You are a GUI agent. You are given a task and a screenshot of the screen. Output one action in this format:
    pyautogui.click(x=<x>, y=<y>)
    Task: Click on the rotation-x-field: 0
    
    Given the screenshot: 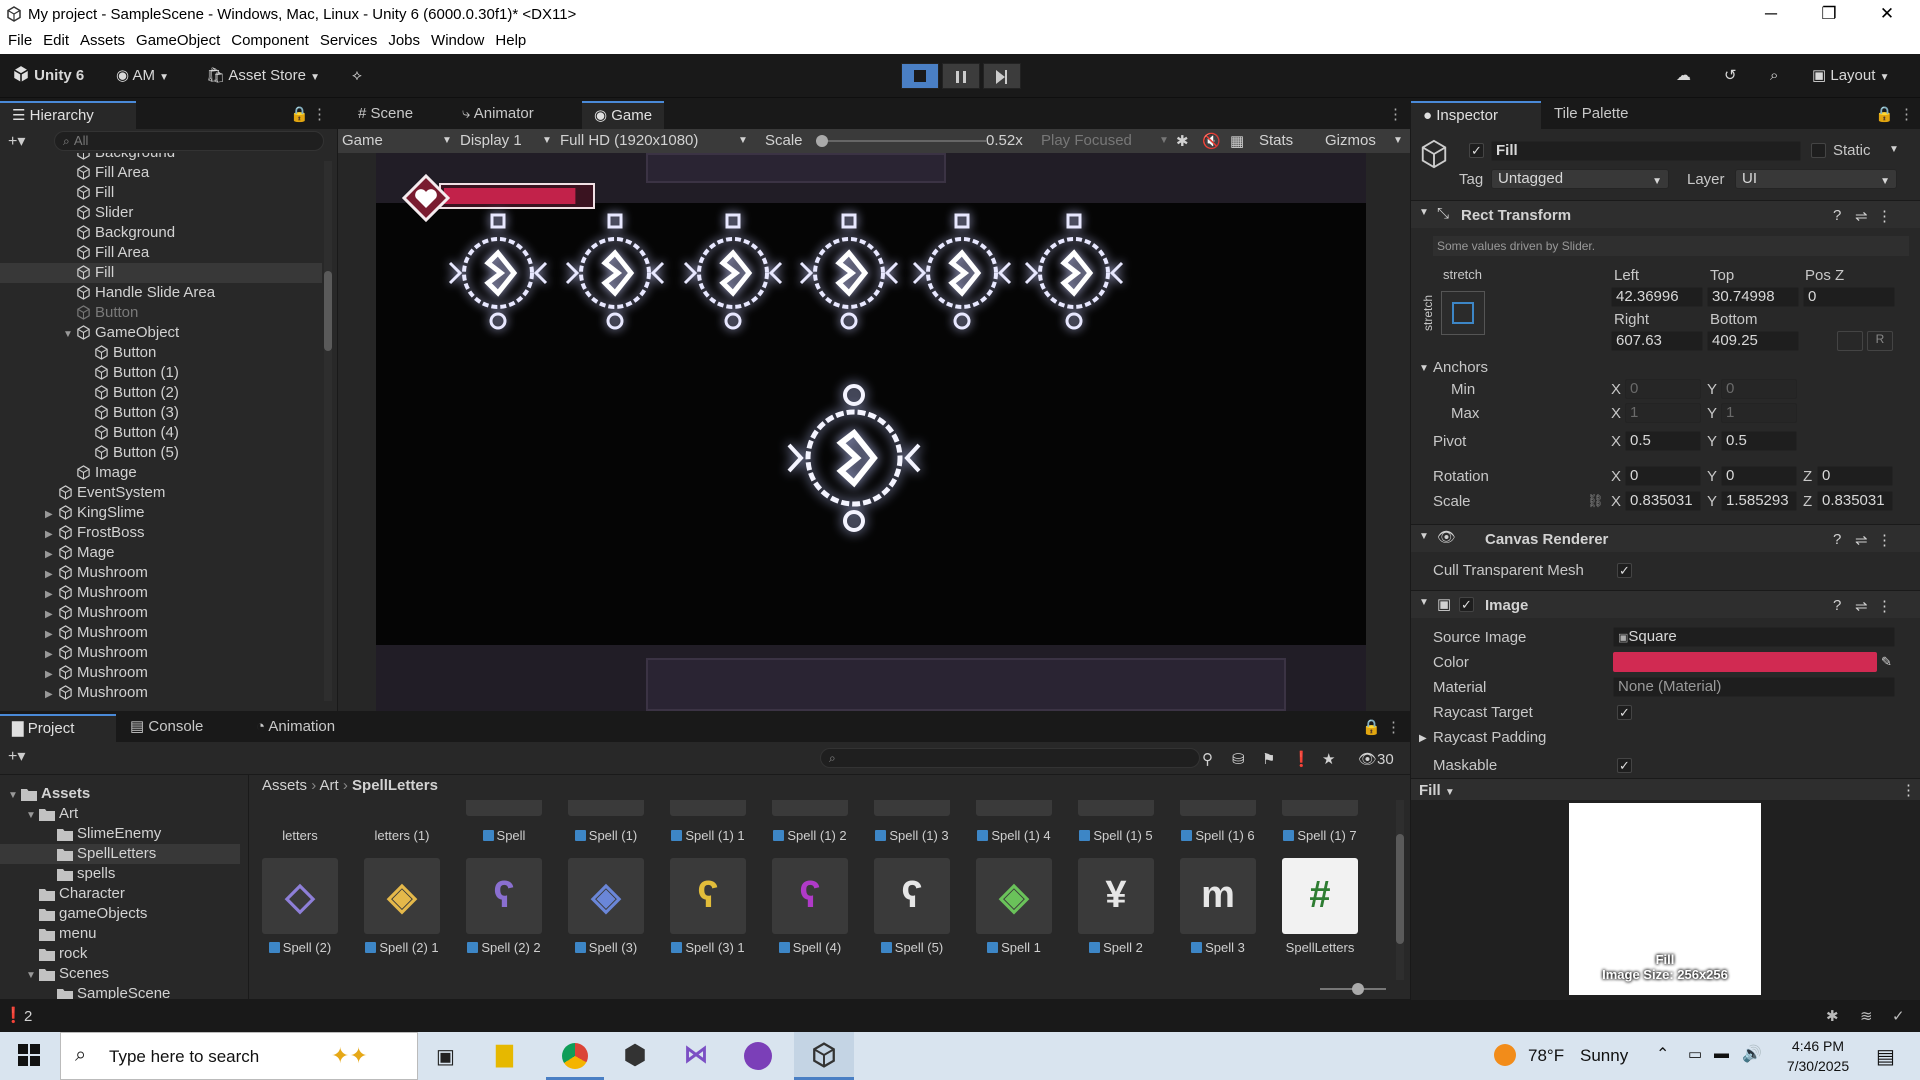 What is the action you would take?
    pyautogui.click(x=1663, y=476)
    